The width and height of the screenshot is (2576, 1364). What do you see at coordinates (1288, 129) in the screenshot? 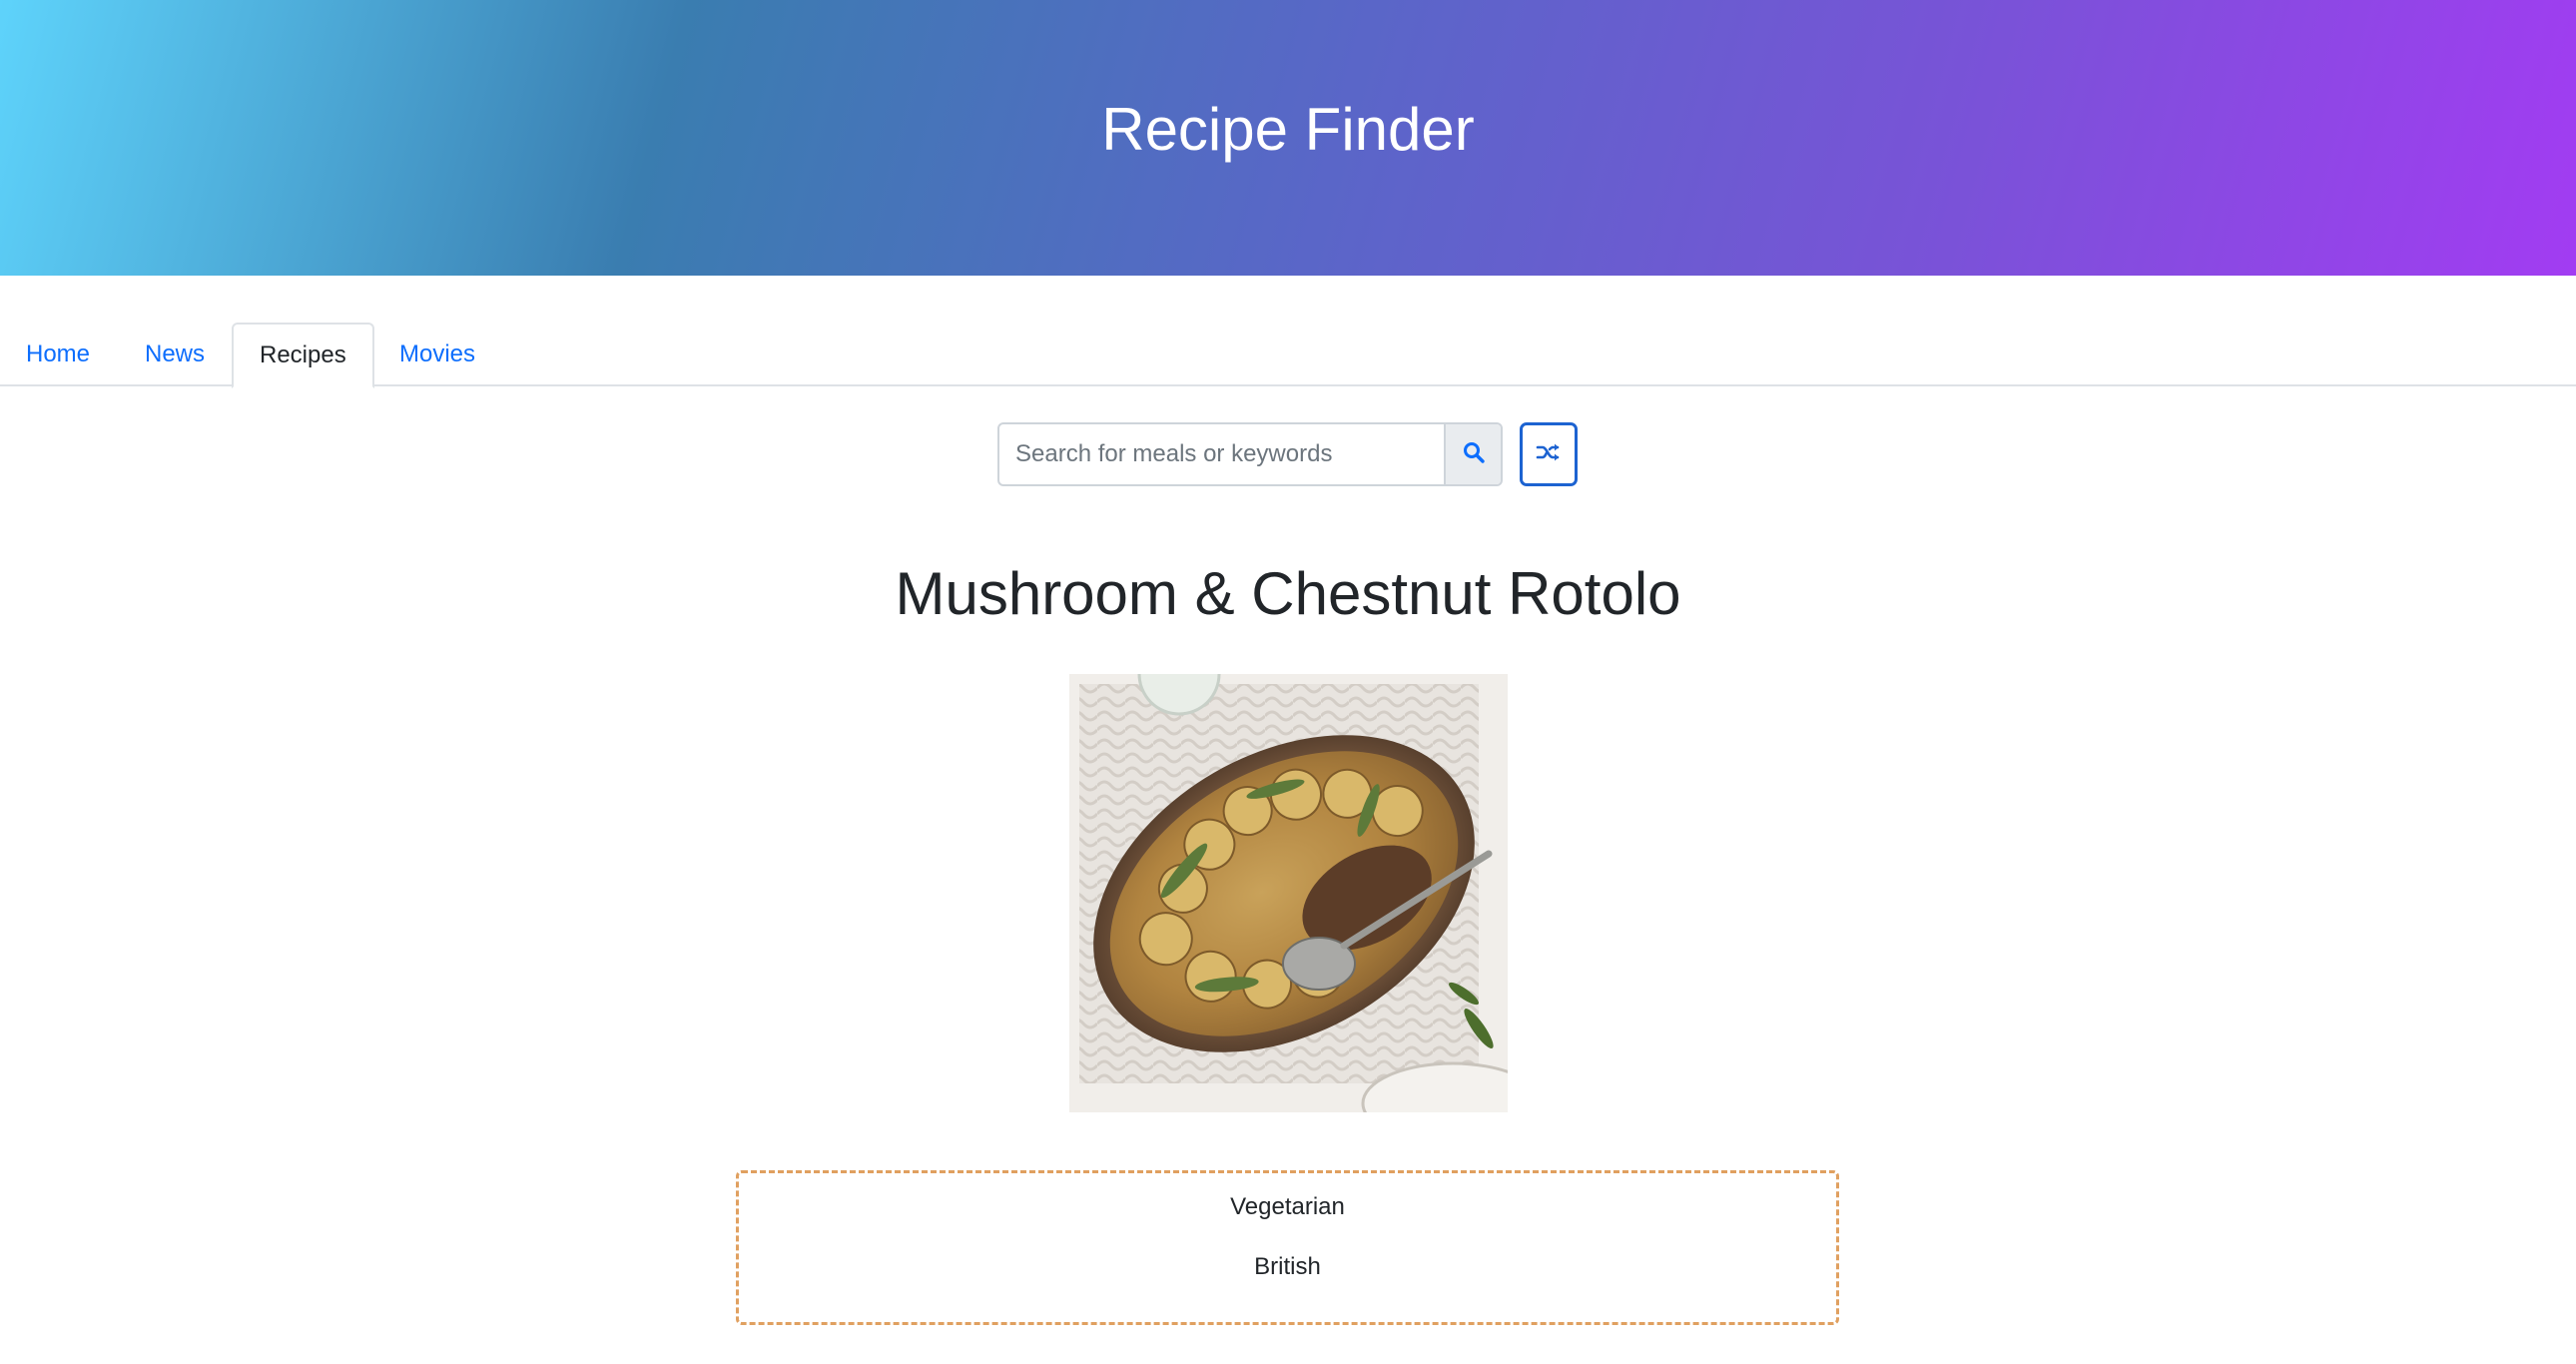
I see `app-title: Recipe Finder` at bounding box center [1288, 129].